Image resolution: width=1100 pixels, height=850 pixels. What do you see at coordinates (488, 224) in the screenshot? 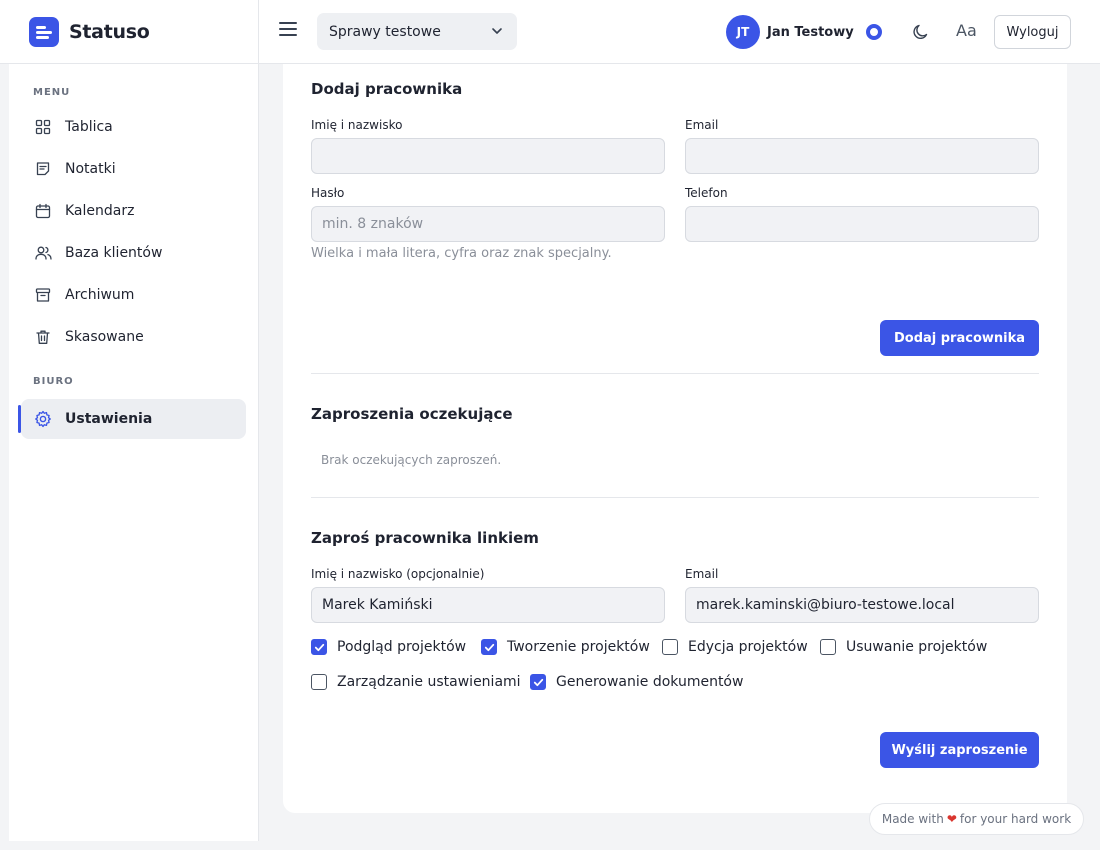
I see `password-field: min. 8 znaków` at bounding box center [488, 224].